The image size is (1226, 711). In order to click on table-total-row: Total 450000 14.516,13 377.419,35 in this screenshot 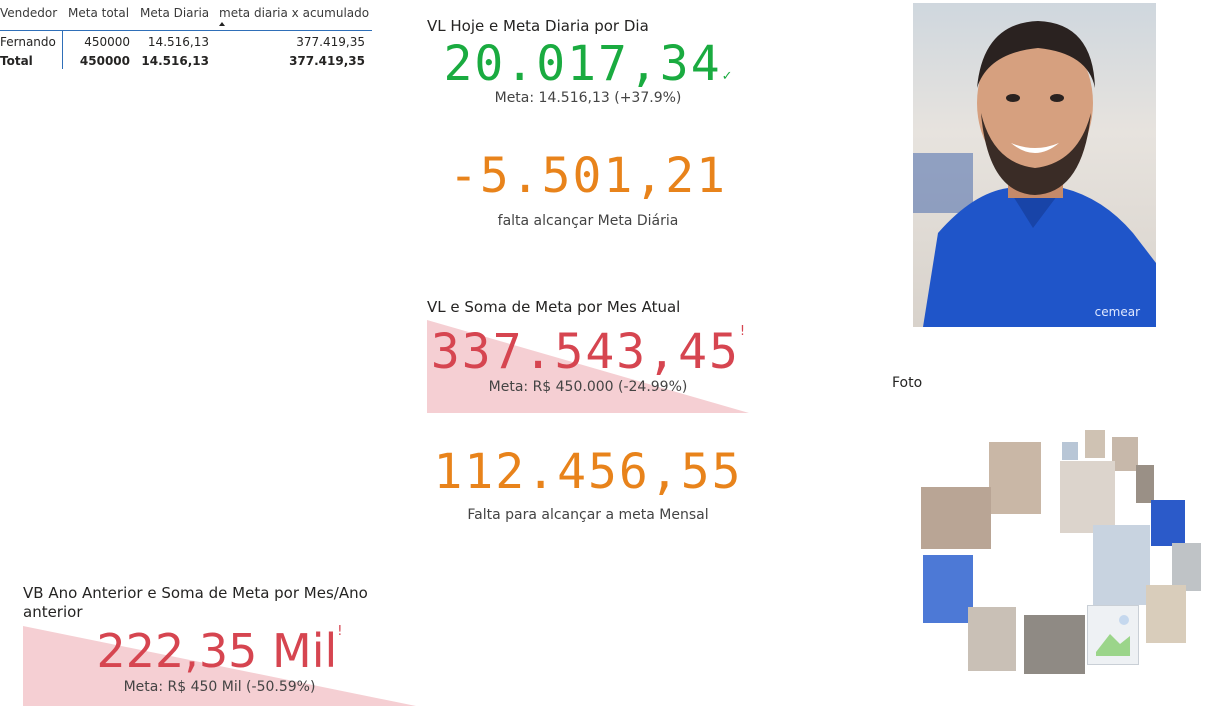, I will do `click(186, 59)`.